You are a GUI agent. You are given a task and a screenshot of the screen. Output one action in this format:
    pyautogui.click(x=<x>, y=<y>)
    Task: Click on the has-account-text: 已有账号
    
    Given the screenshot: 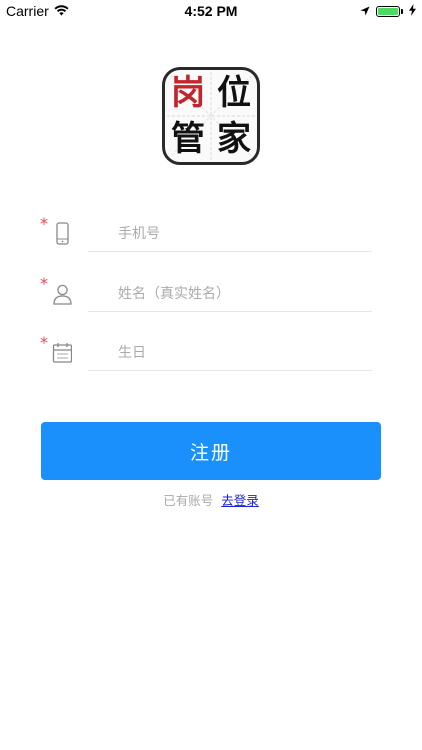 What is the action you would take?
    pyautogui.click(x=188, y=500)
    